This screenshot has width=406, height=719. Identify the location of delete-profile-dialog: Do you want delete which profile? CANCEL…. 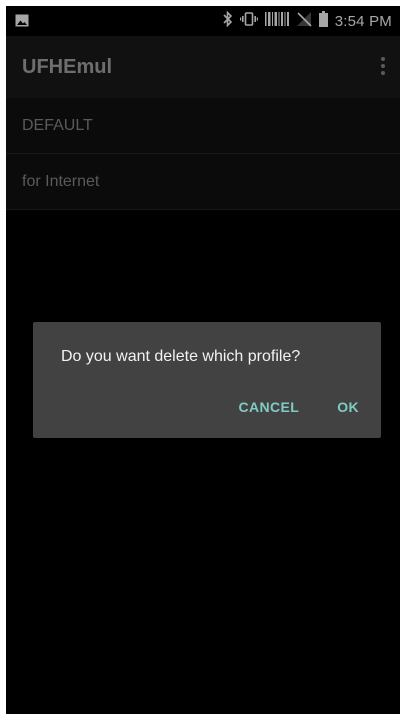
(207, 380).